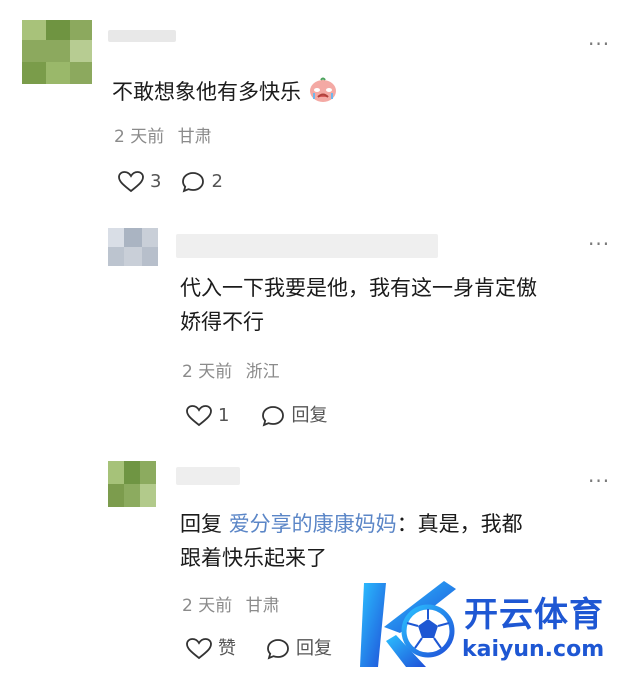  I want to click on comment-actions: 1 回复, so click(266, 416).